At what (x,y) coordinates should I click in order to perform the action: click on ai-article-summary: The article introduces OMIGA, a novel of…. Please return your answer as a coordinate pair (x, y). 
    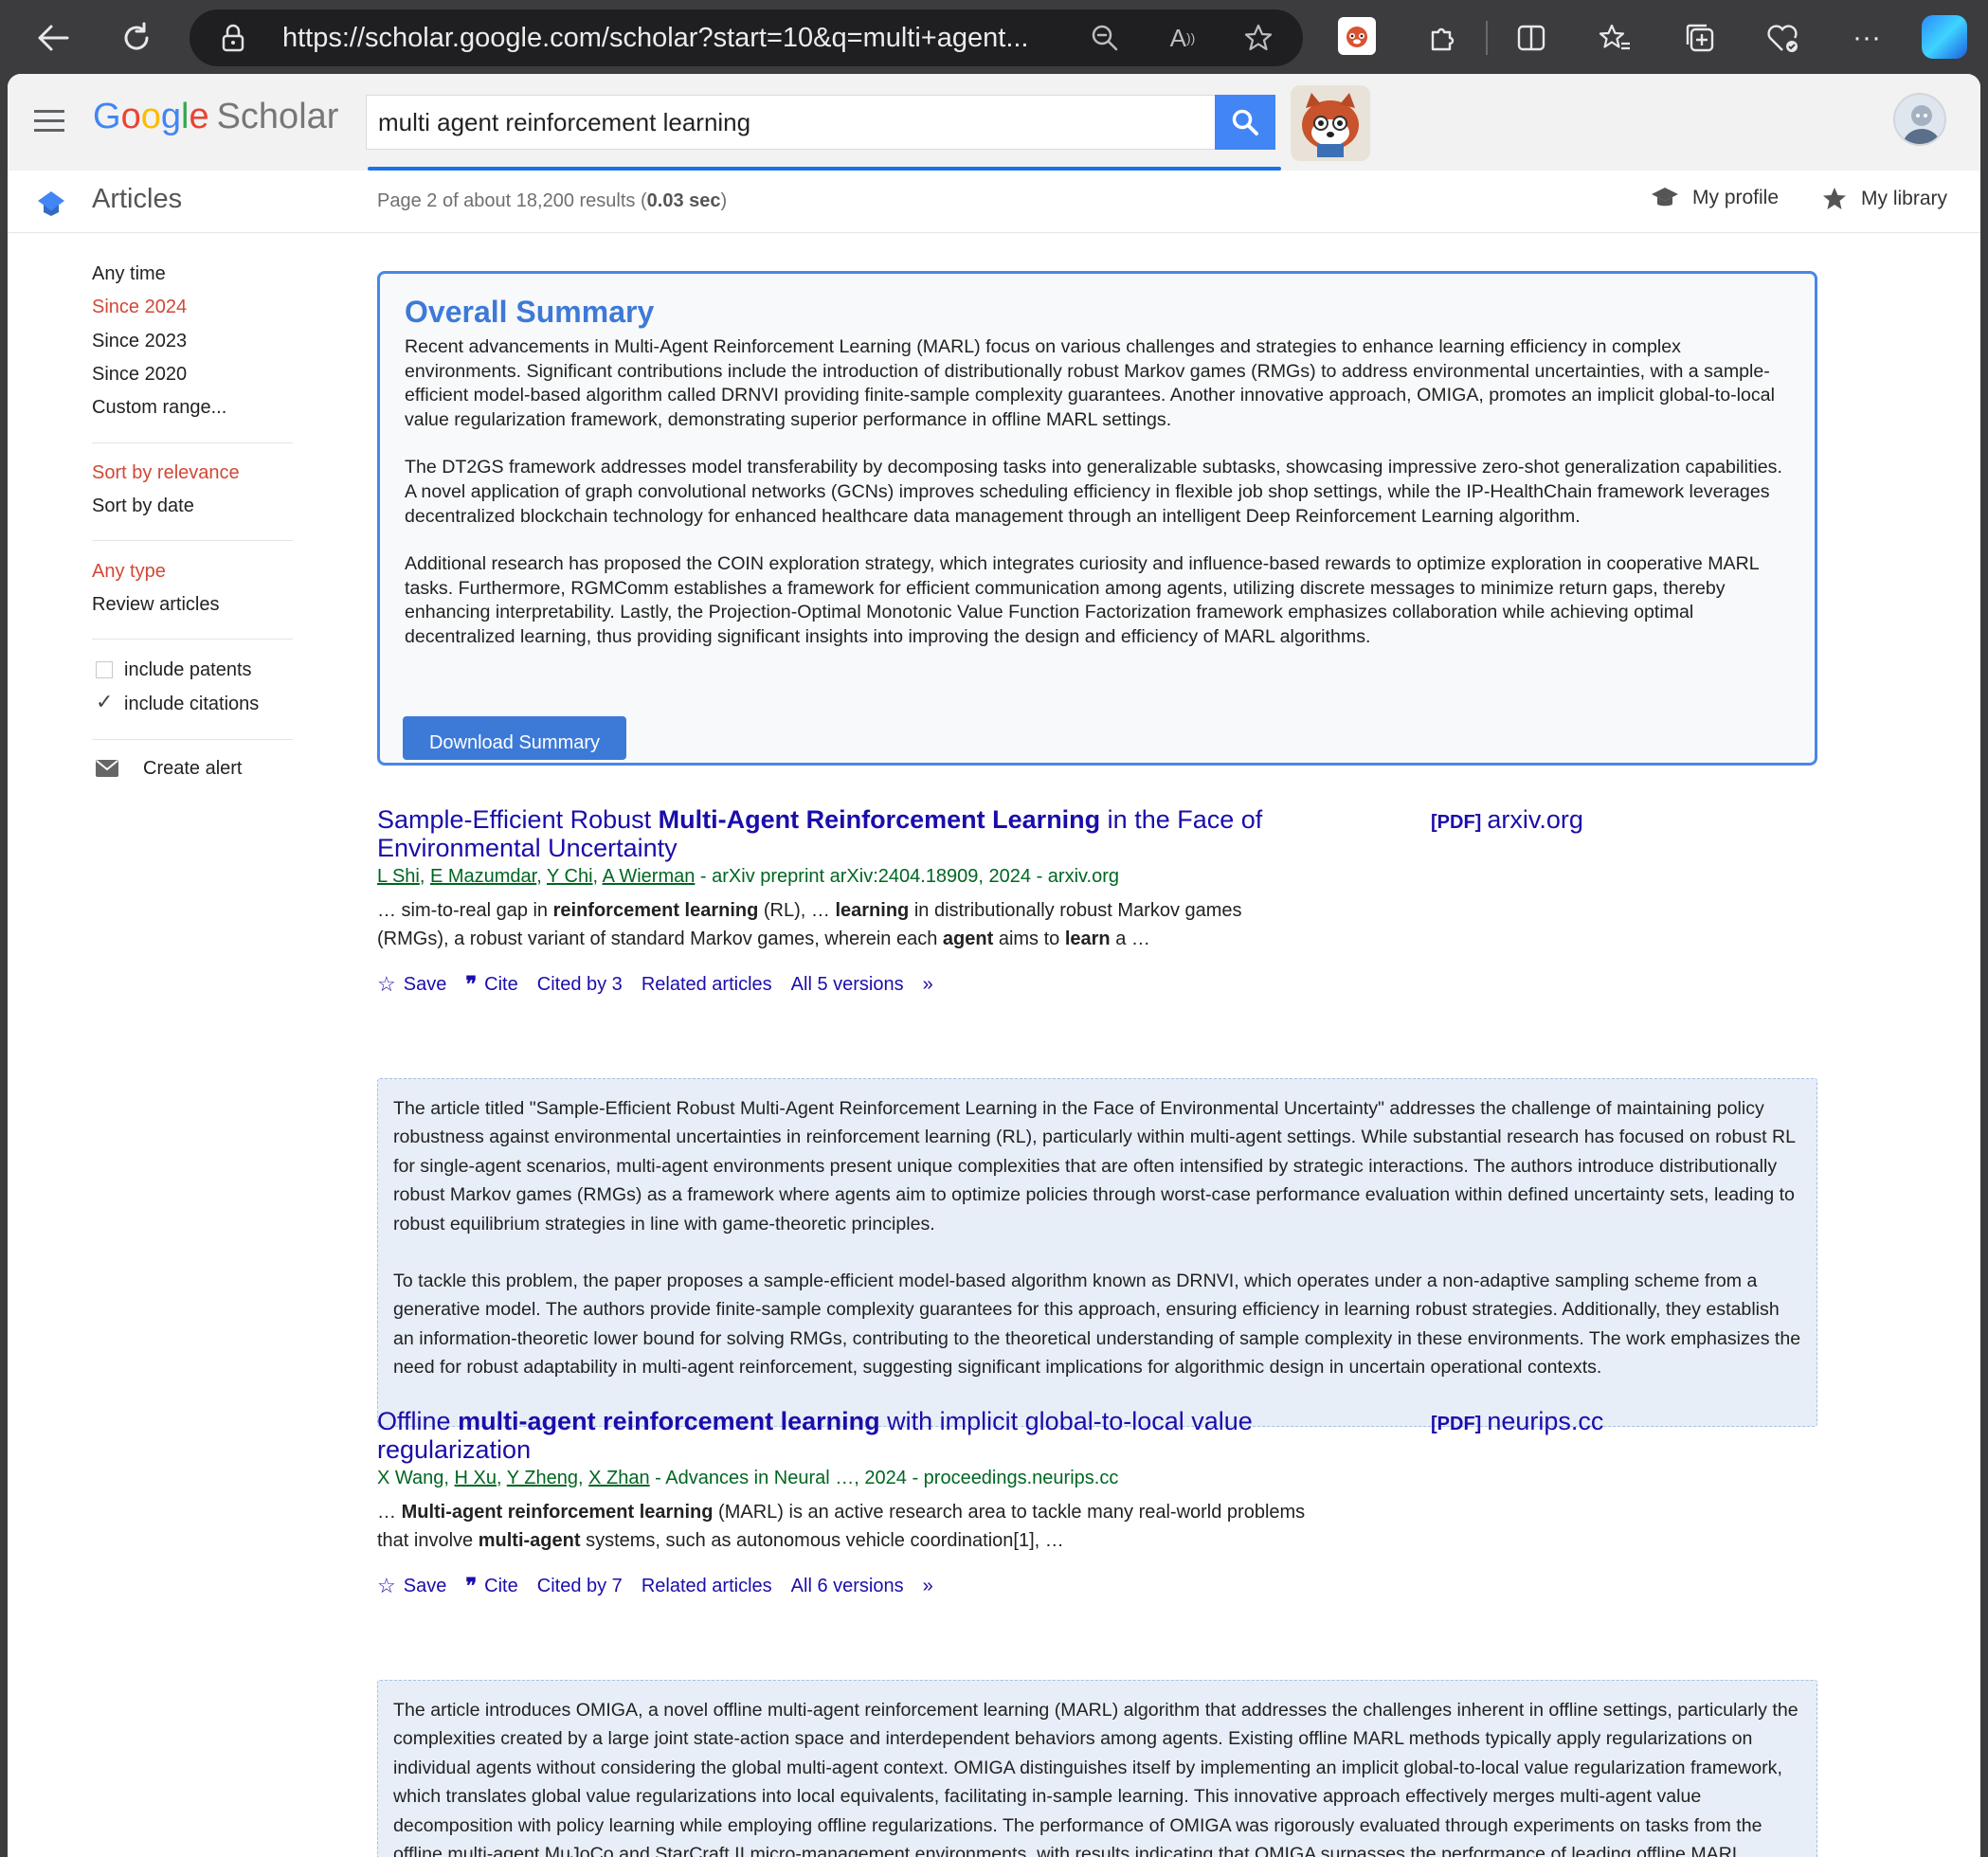
    Looking at the image, I should click on (1097, 1768).